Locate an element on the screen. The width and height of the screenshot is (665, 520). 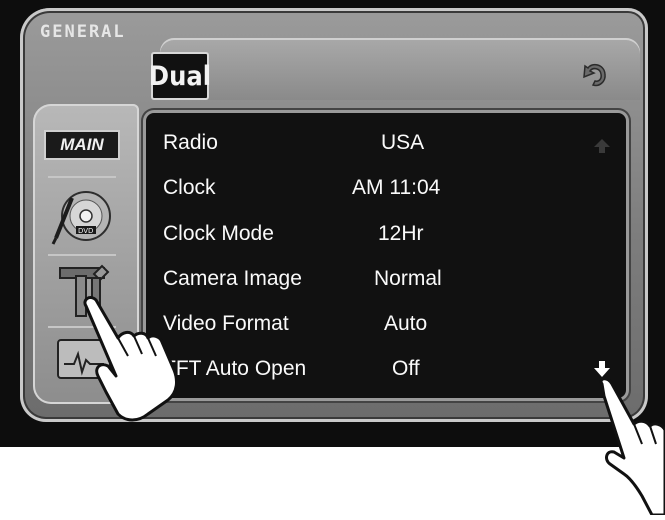
settings-row-clock-mode: Clock Mode 12Hr is located at coordinates (386, 234).